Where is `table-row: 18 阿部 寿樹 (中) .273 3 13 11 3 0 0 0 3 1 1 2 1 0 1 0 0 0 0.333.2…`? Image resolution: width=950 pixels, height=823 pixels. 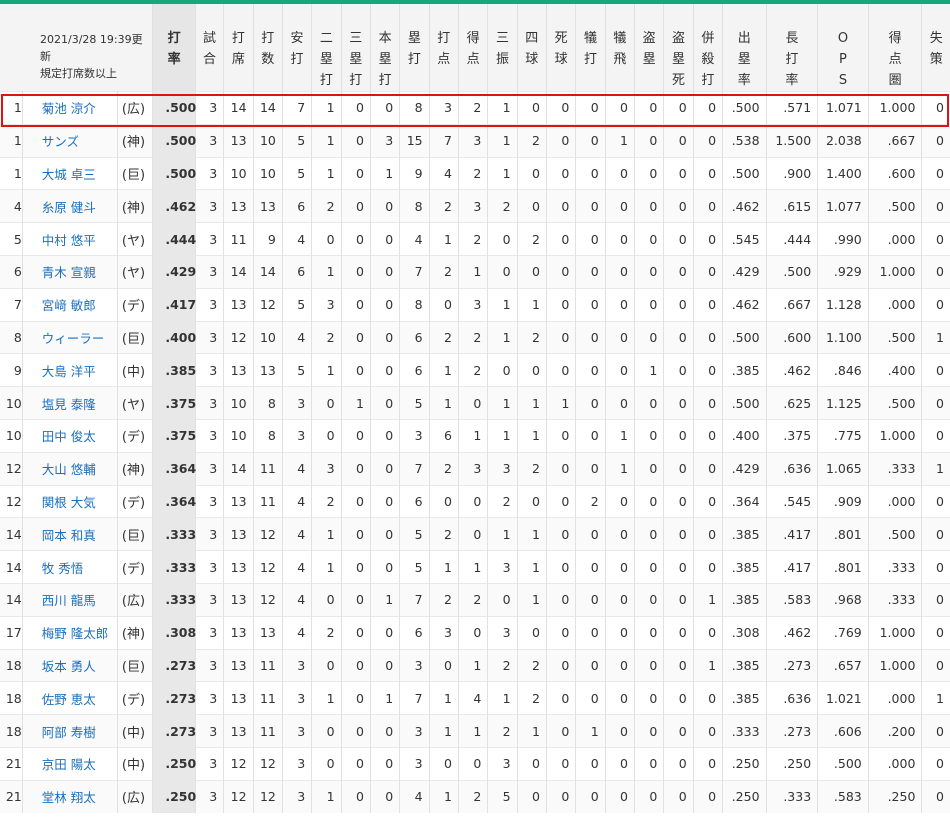
table-row: 18 阿部 寿樹 (中) .273 3 13 11 3 0 0 0 3 1 1 2 1 0 1 0 0 0 0.333.2… is located at coordinates (475, 731).